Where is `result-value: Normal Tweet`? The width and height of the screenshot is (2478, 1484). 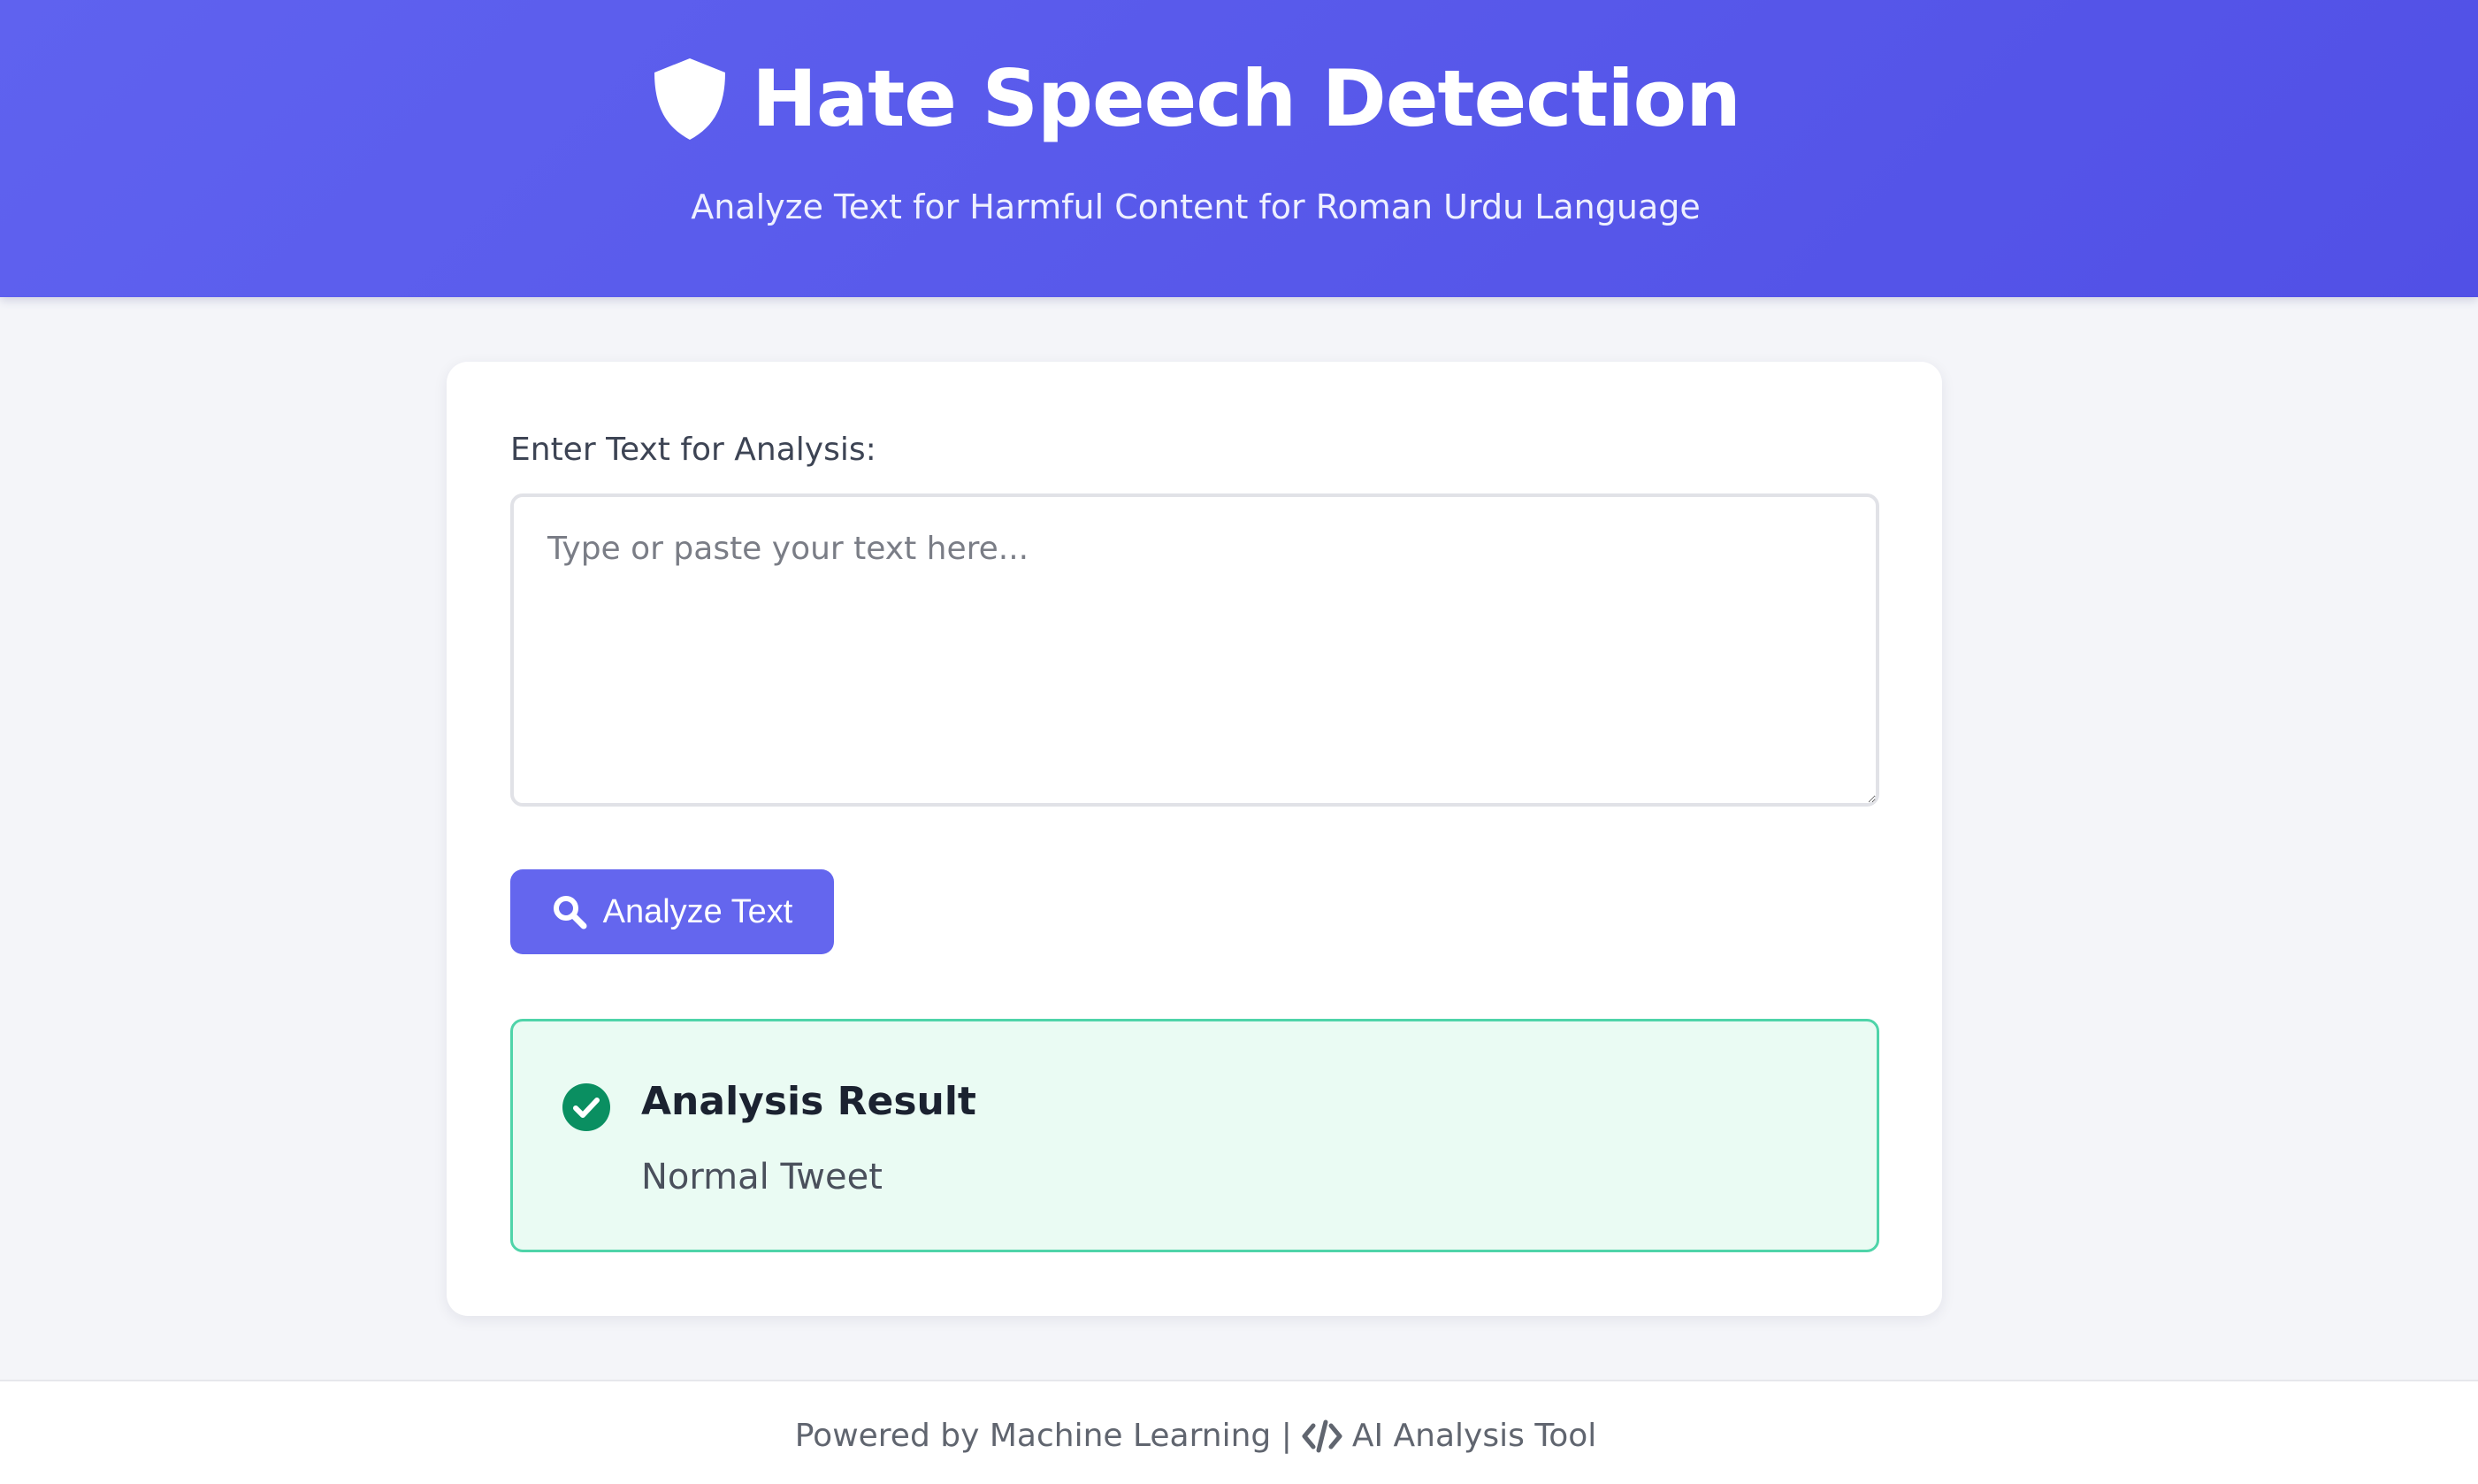
result-value: Normal Tweet is located at coordinates (762, 1177).